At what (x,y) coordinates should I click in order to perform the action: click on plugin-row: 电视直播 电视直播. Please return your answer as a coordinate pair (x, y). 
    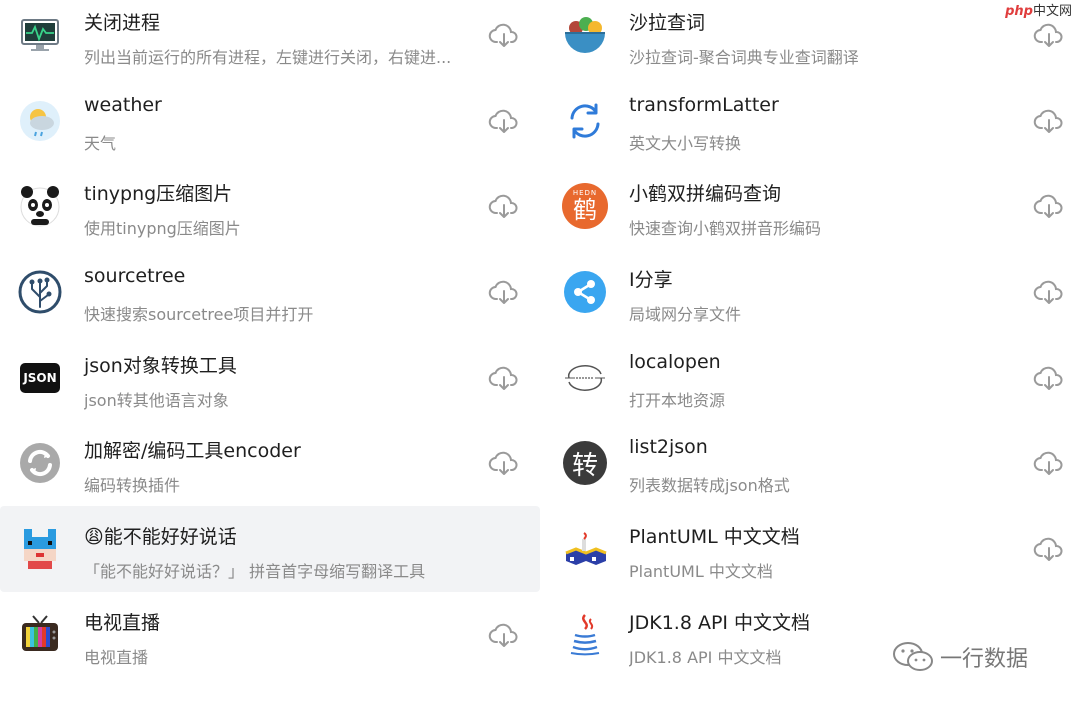
    Looking at the image, I should click on (270, 635).